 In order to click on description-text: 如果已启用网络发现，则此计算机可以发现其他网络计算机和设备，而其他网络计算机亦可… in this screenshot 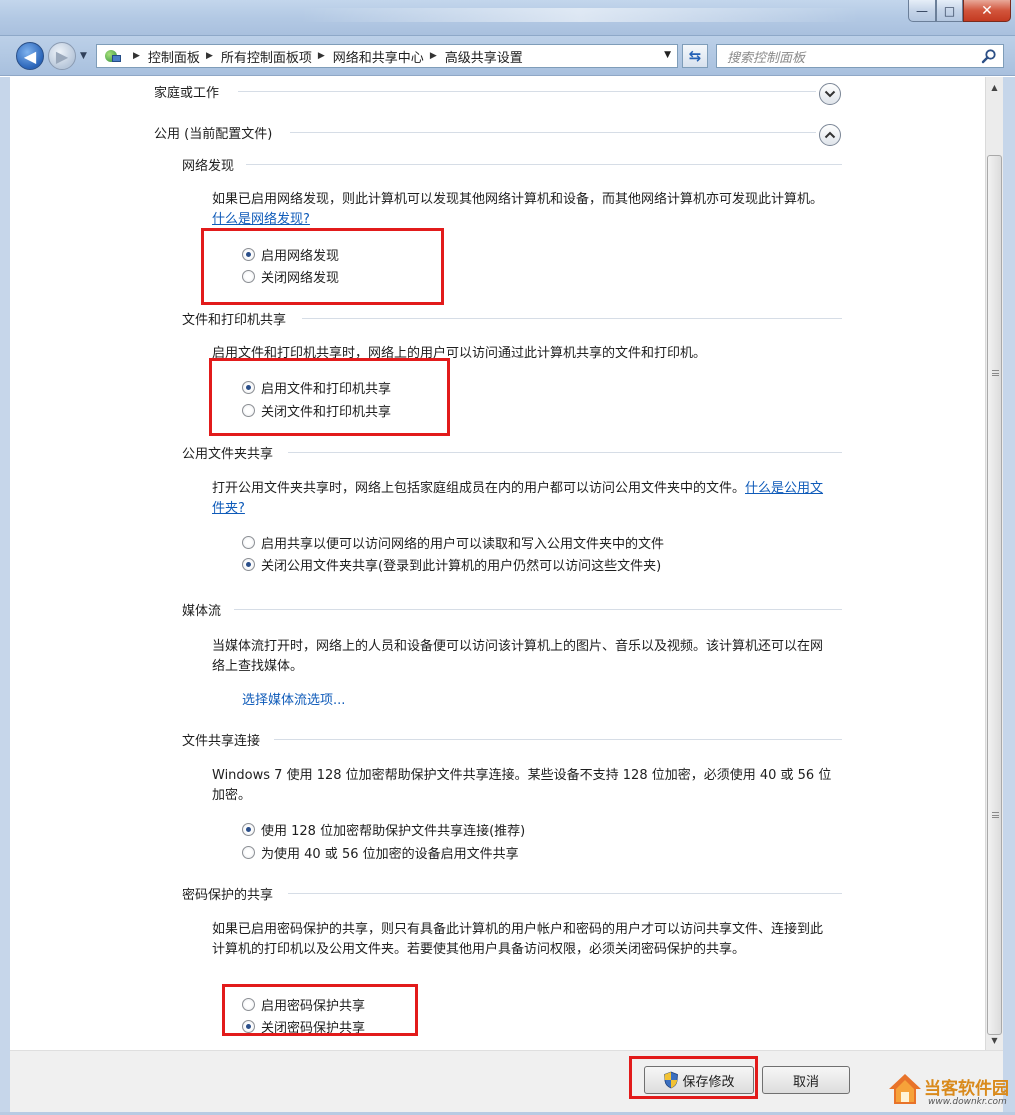, I will do `click(518, 199)`.